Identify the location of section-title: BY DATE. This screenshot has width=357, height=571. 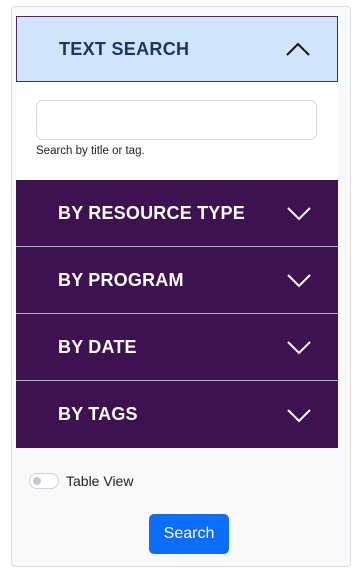
(97, 346).